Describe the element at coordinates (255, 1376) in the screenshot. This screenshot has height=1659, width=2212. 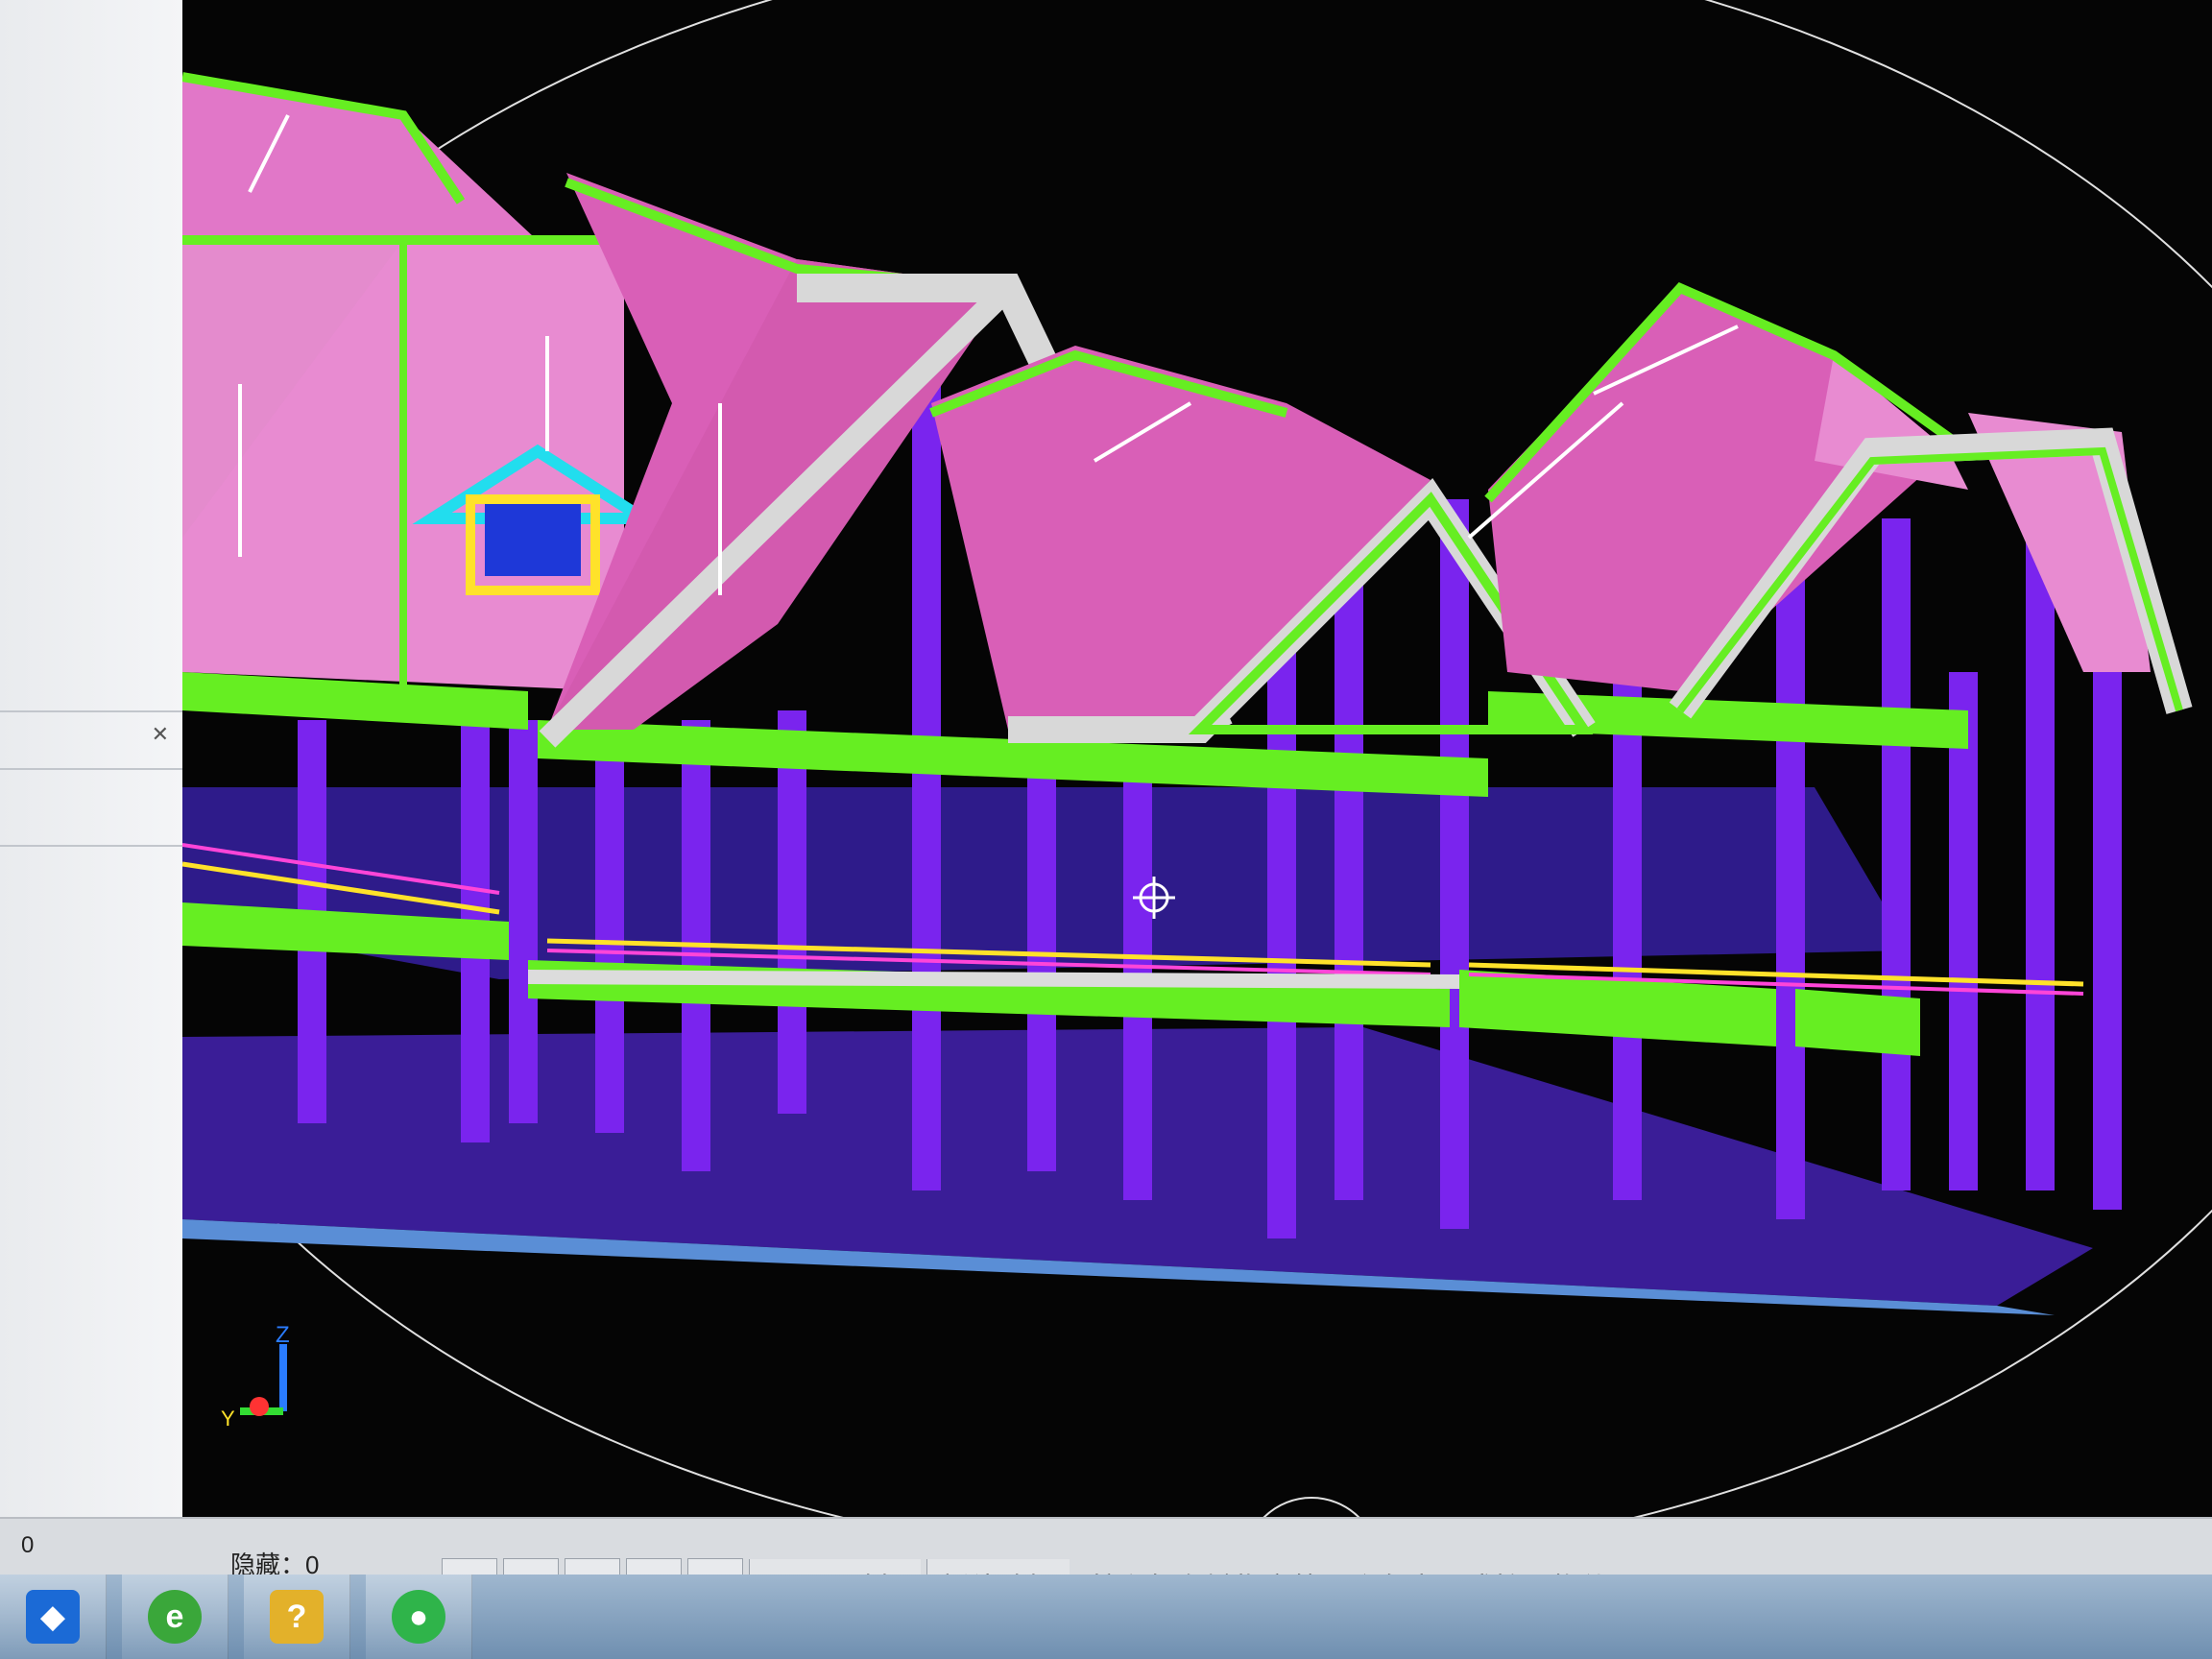
I see `axis-gizmo: Z Y` at that location.